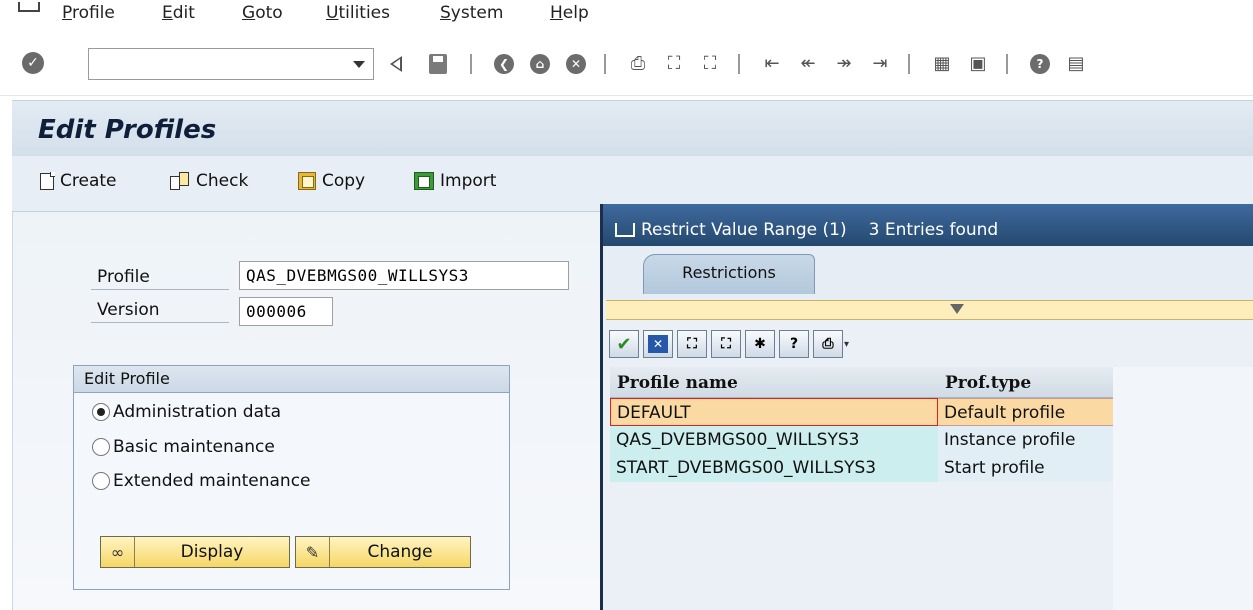 The width and height of the screenshot is (1253, 610). Describe the element at coordinates (286, 311) in the screenshot. I see `version-field: 000006` at that location.